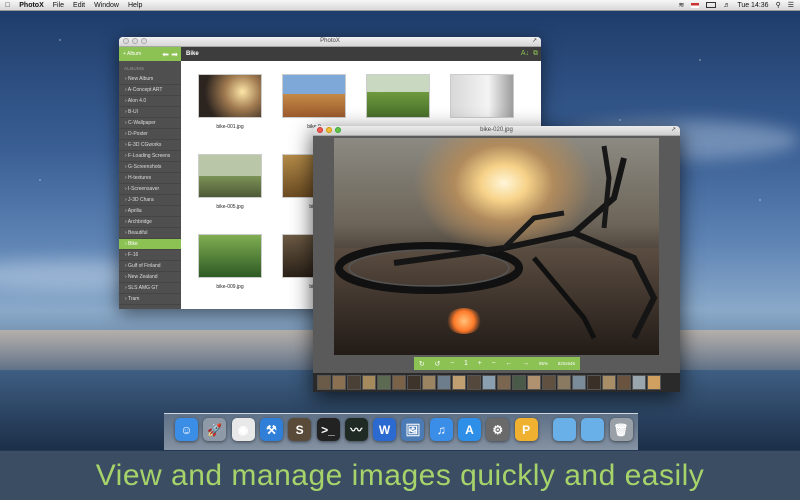  What do you see at coordinates (413, 429) in the screenshot?
I see `preview-icon: 🖼` at bounding box center [413, 429].